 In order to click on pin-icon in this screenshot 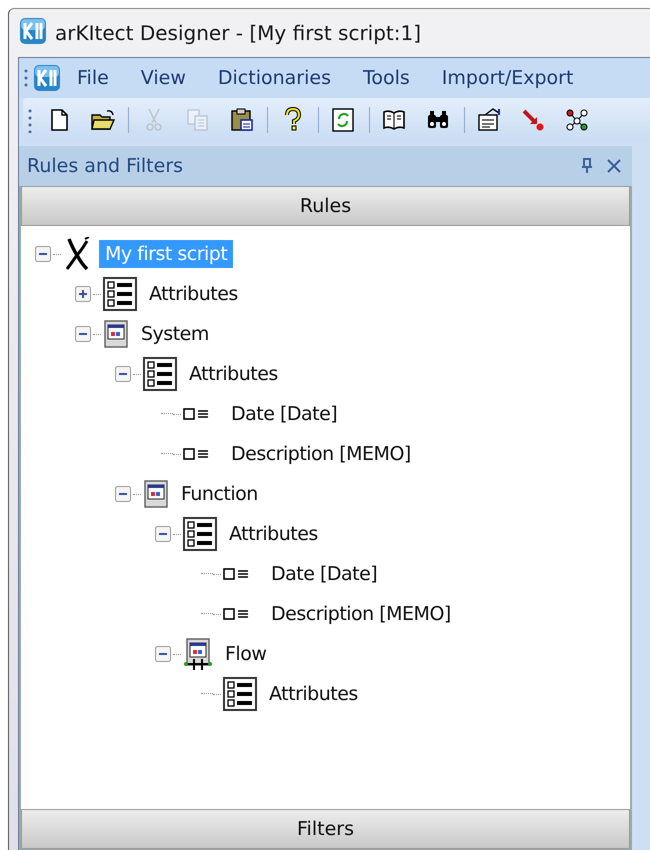, I will do `click(587, 166)`.